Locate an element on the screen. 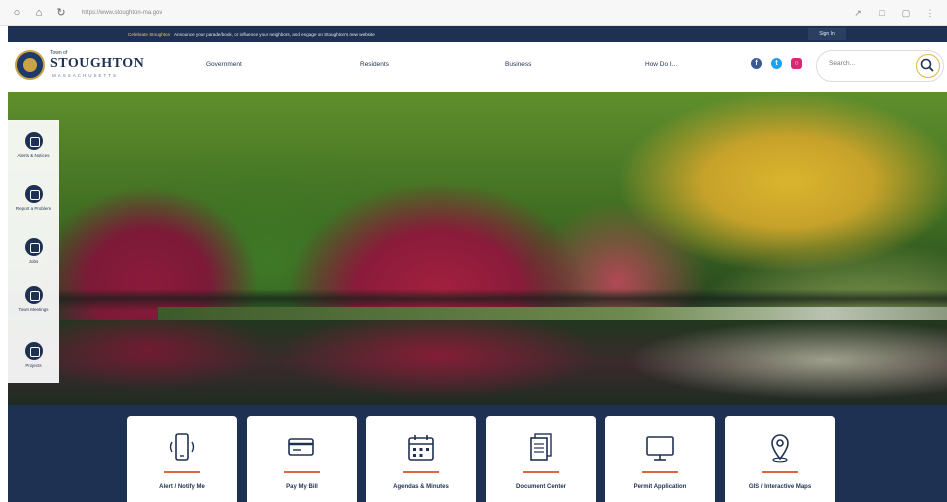  hero-shoreline is located at coordinates (552, 314).